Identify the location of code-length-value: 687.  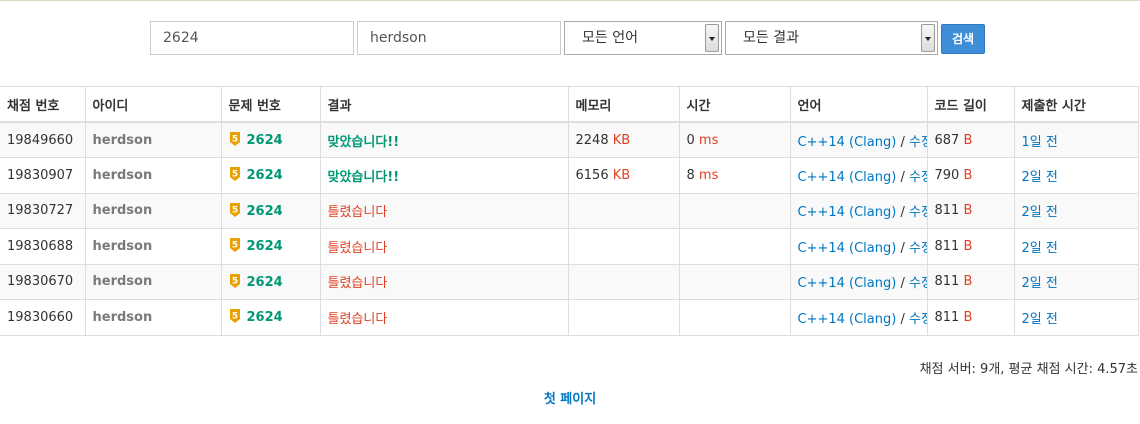
(947, 140).